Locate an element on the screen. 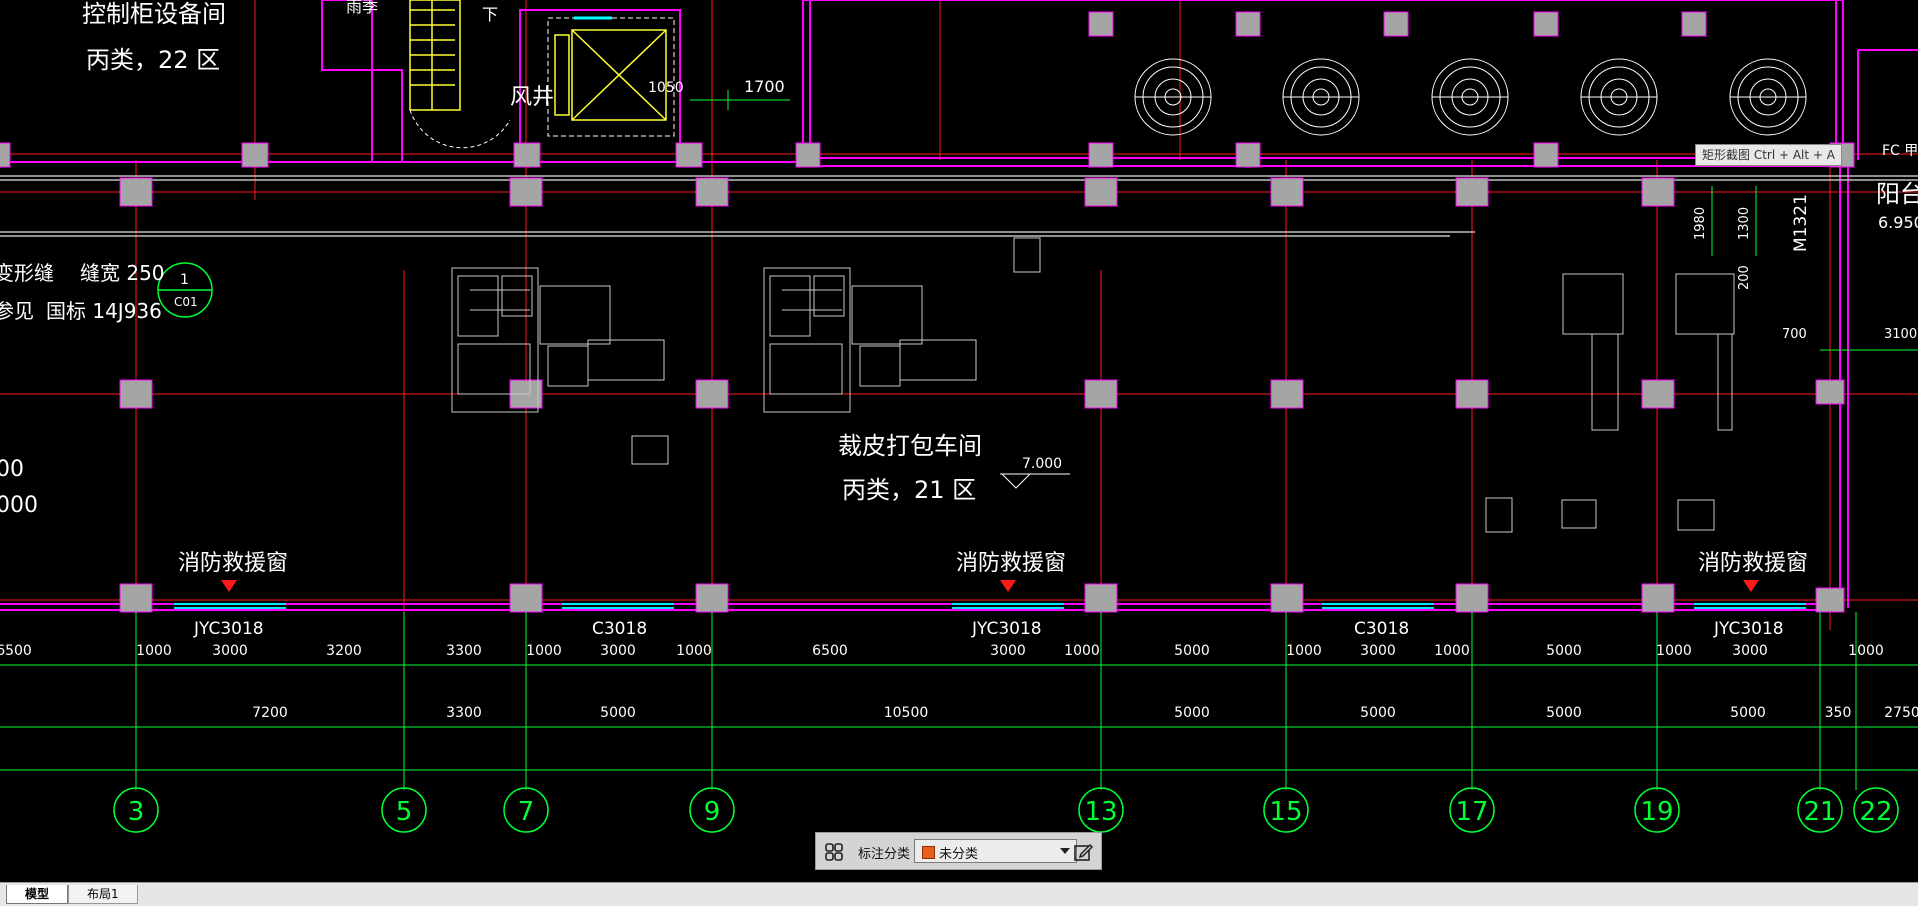 The height and width of the screenshot is (906, 1918). level-mark: 7.000 is located at coordinates (1042, 464).